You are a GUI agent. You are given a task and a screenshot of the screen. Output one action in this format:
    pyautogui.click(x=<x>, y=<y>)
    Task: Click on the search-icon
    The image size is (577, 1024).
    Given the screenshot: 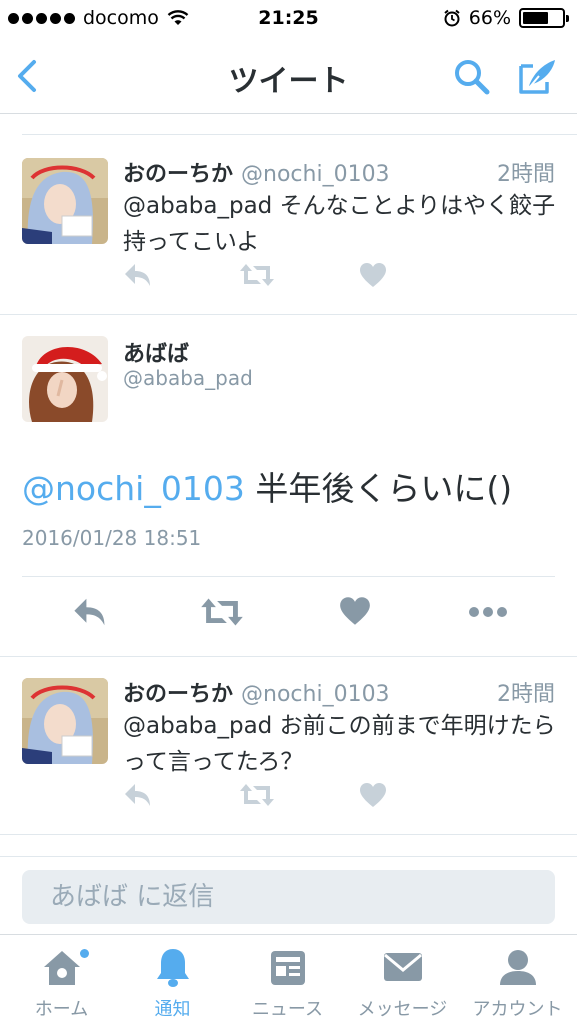 What is the action you would take?
    pyautogui.click(x=472, y=77)
    